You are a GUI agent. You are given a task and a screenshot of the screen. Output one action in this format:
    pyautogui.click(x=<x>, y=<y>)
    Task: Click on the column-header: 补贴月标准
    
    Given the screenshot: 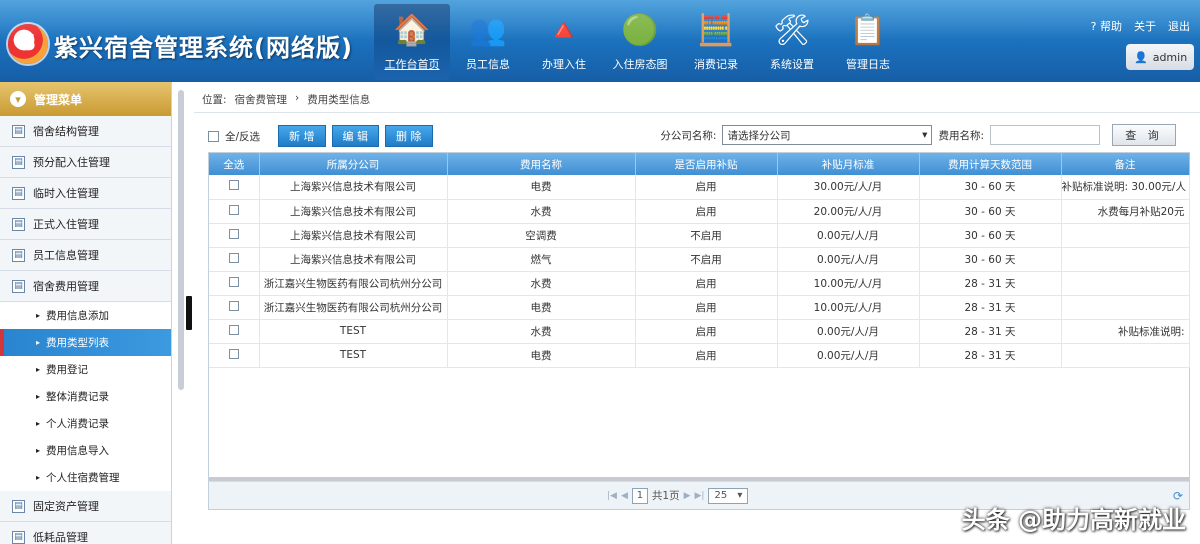 What is the action you would take?
    pyautogui.click(x=848, y=164)
    